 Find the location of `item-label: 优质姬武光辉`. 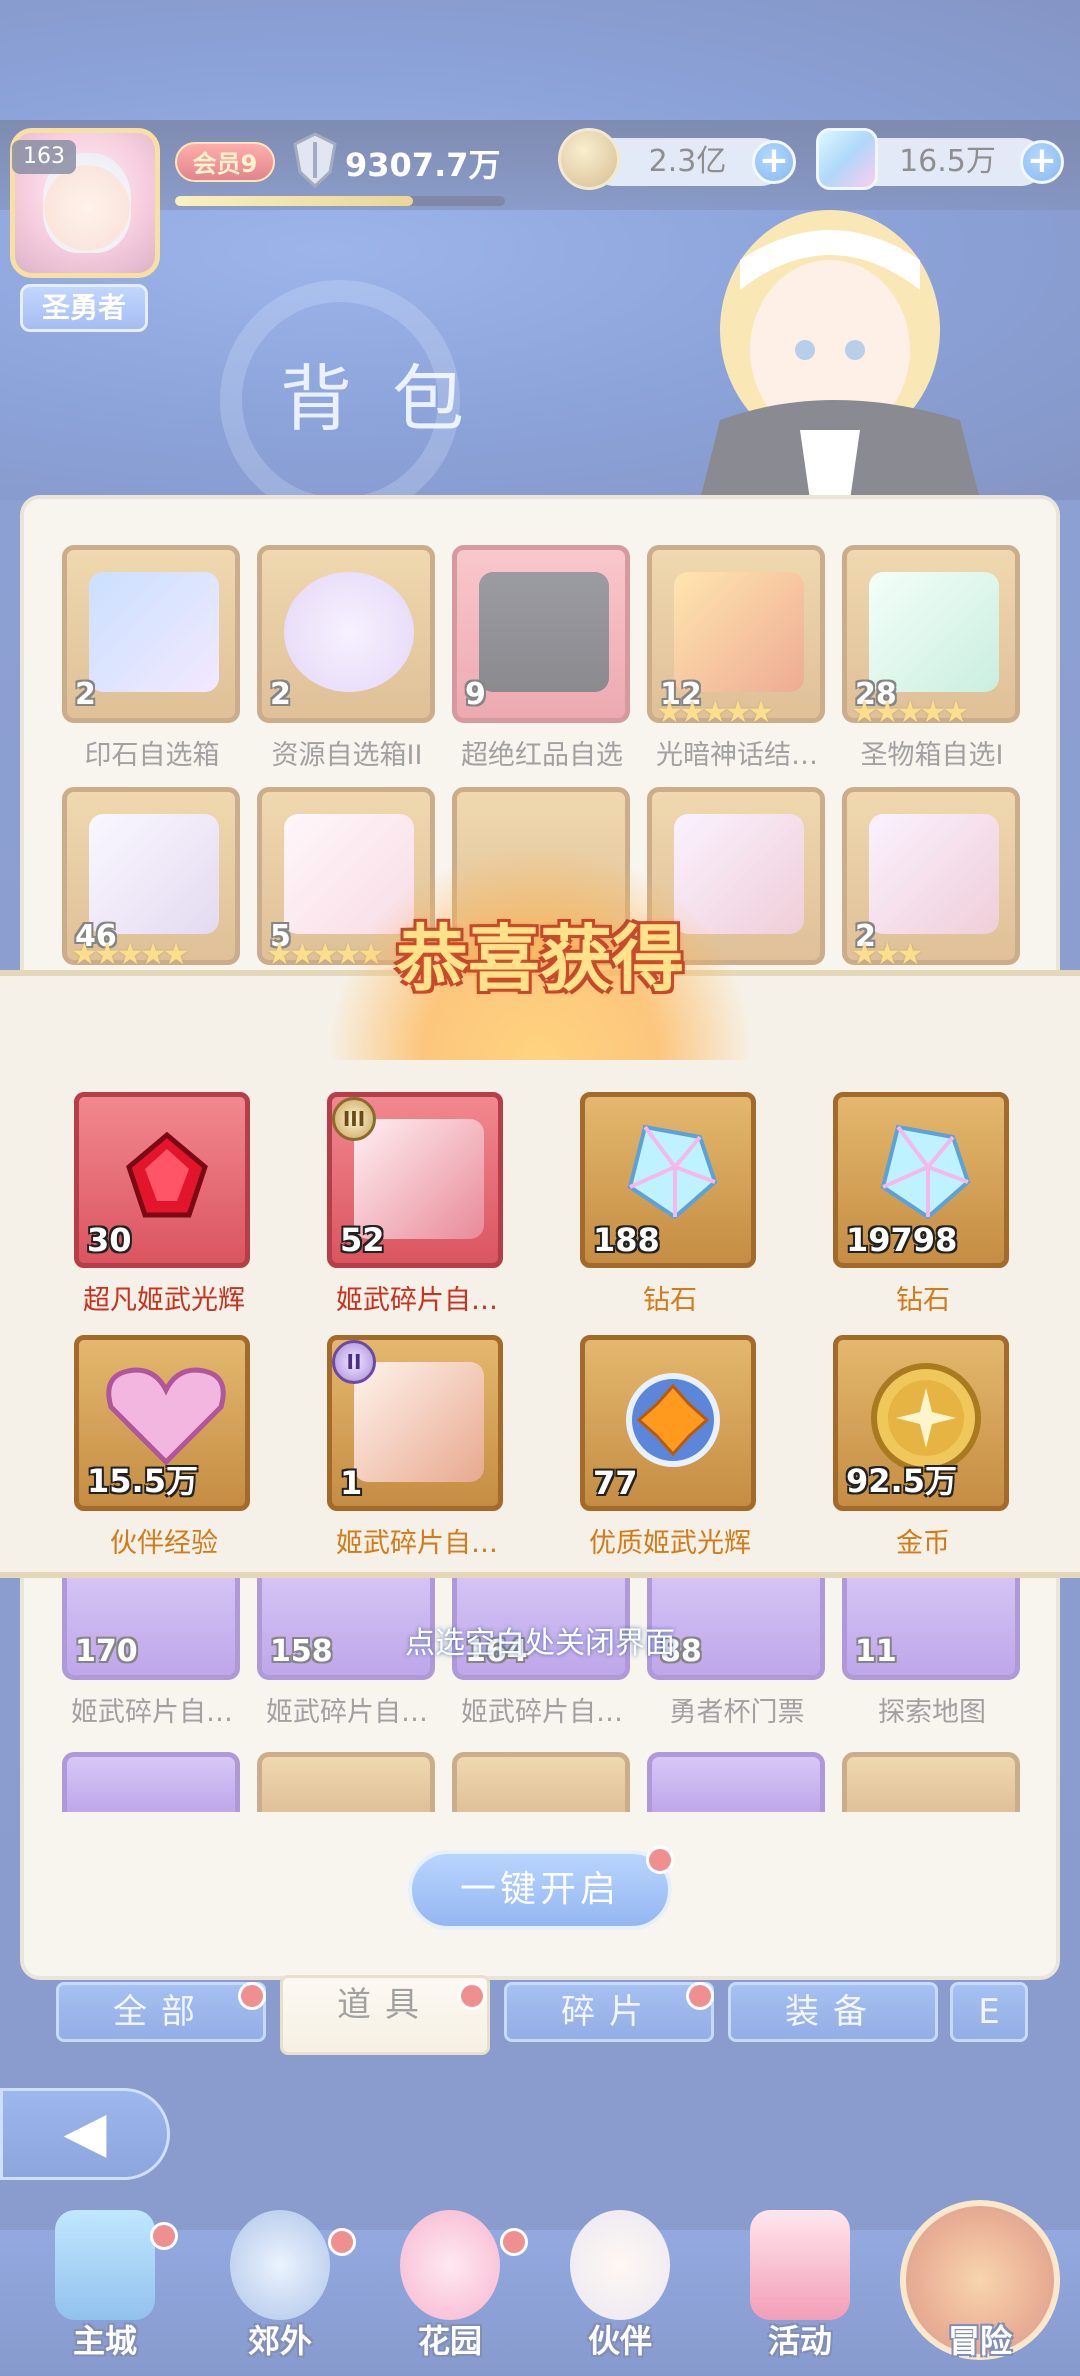

item-label: 优质姬武光辉 is located at coordinates (670, 1543).